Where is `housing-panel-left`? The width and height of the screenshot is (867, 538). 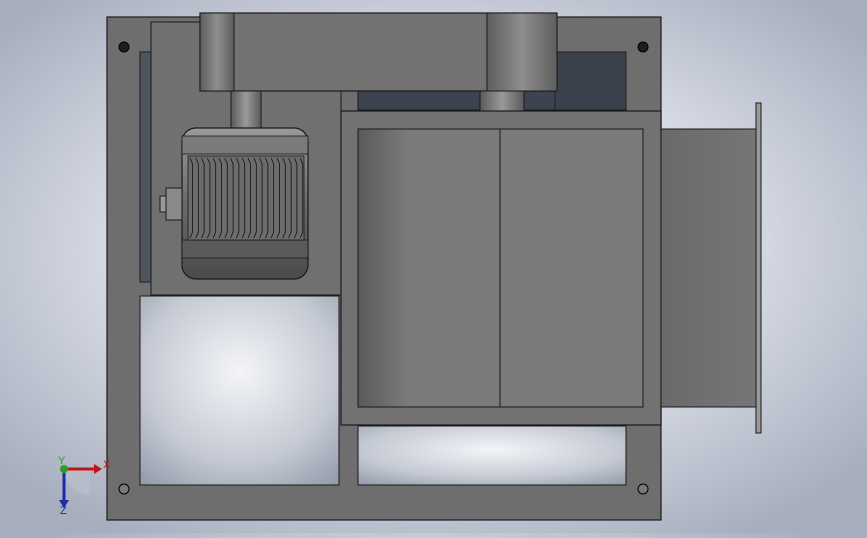 housing-panel-left is located at coordinates (429, 268).